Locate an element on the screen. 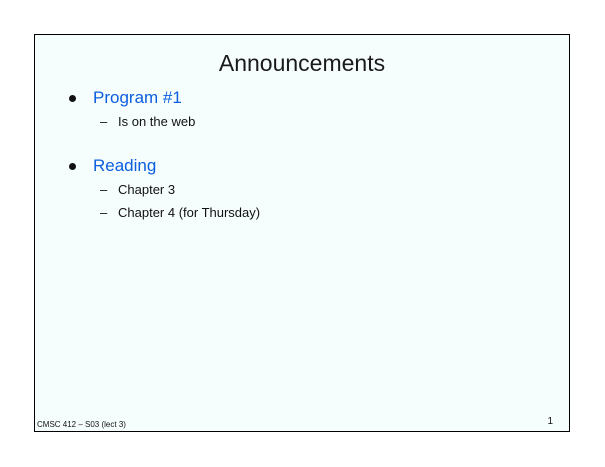 The width and height of the screenshot is (605, 467). bullet-label-reading: Reading is located at coordinates (125, 165).